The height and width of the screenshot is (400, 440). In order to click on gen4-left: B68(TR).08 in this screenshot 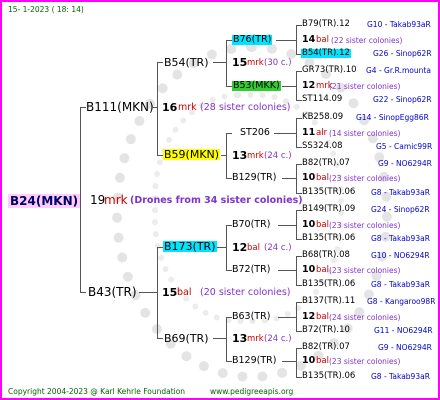, I will do `click(326, 255)`.